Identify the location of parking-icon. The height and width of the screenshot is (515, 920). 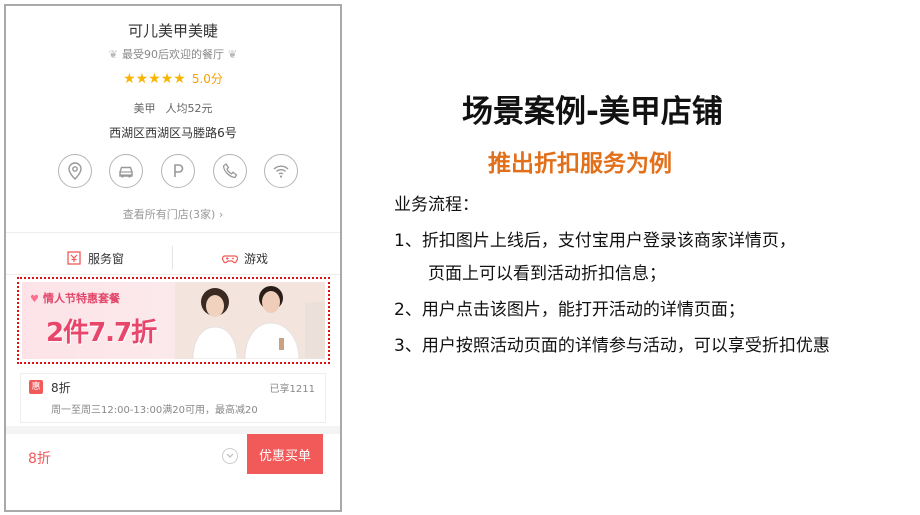
(178, 171).